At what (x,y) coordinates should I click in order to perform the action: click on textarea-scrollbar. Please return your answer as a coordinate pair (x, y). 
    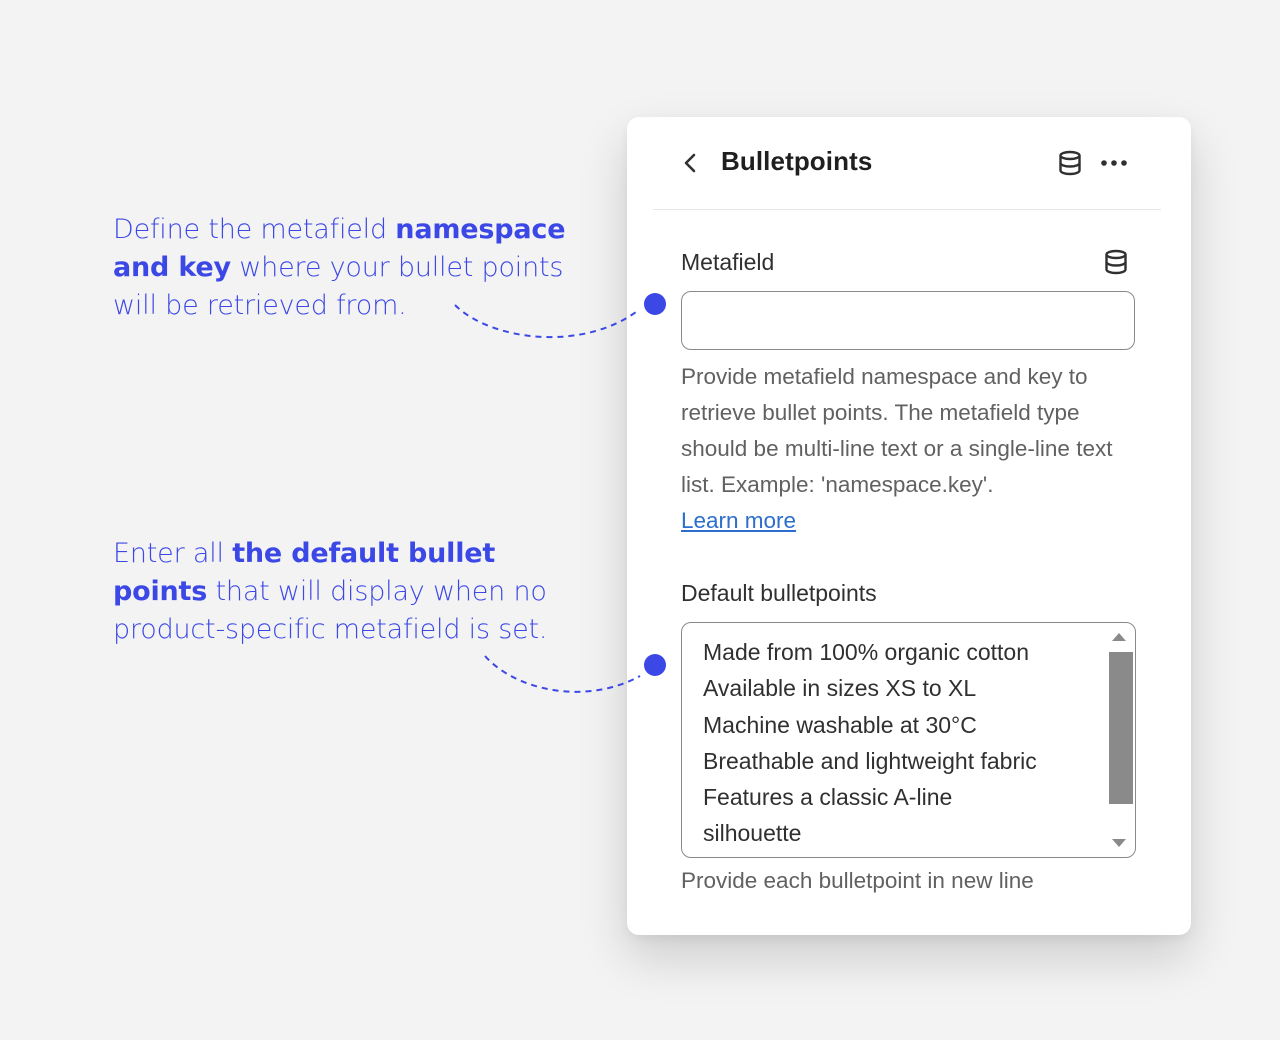
    Looking at the image, I should click on (1121, 740).